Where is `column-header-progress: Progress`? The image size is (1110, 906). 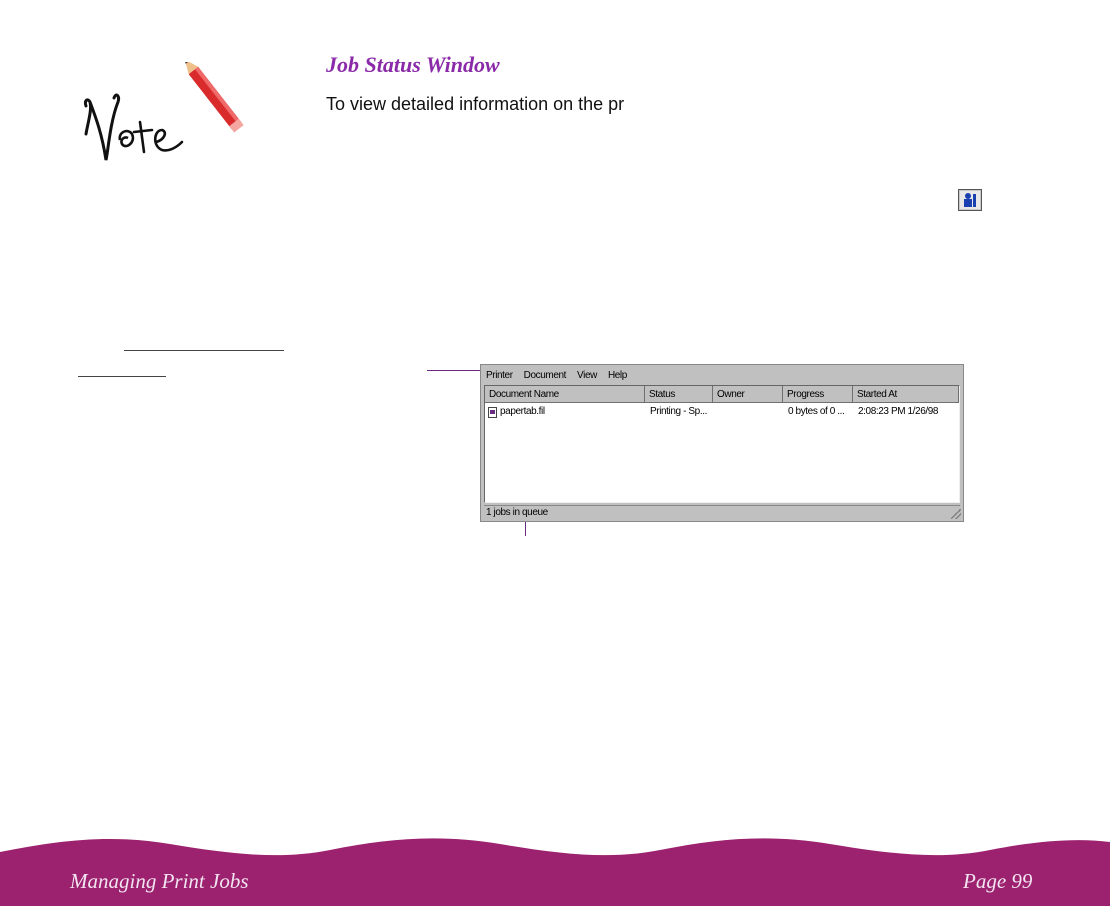
column-header-progress: Progress is located at coordinates (818, 394).